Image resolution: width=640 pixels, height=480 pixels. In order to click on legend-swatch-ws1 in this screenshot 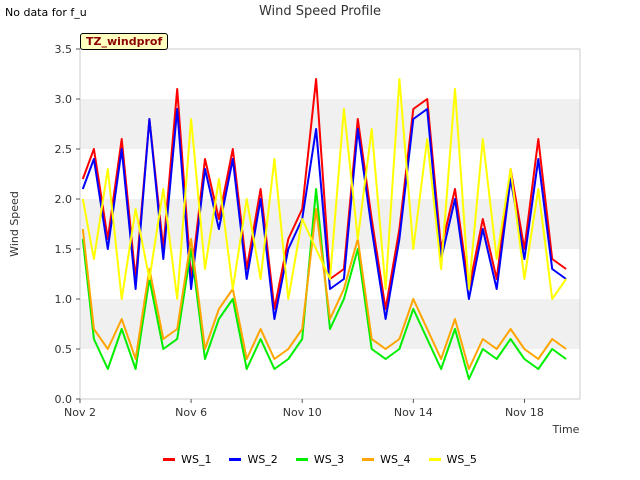, I will do `click(169, 459)`.